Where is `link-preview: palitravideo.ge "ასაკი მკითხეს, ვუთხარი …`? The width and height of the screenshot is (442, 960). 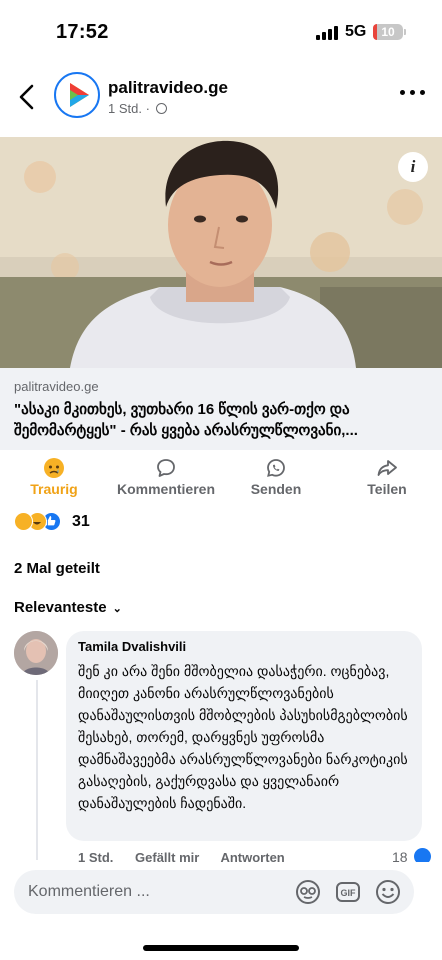
link-preview: palitravideo.ge "ასაკი მკითხეს, ვუთხარი … is located at coordinates (221, 409).